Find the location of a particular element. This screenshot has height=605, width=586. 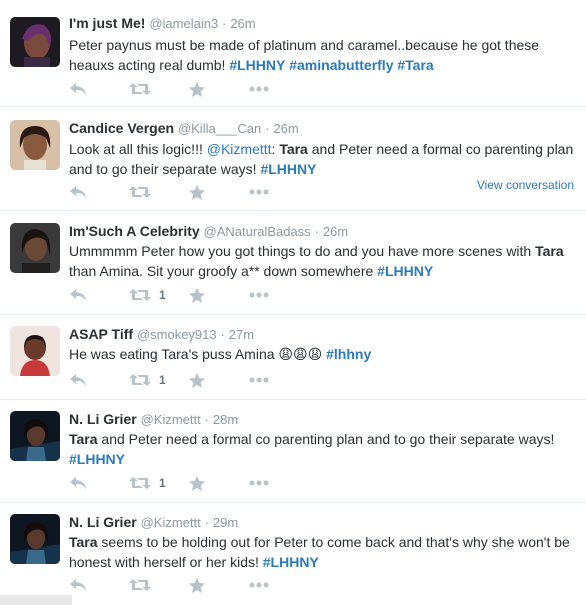

hashtag: #lhhny is located at coordinates (348, 354).